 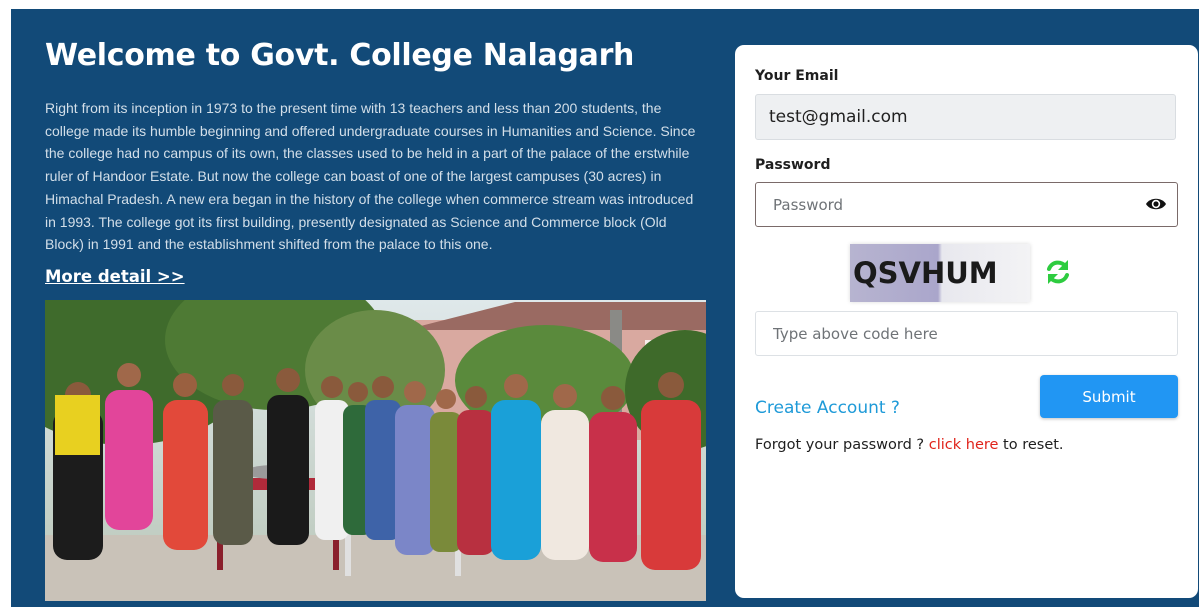 What do you see at coordinates (793, 165) in the screenshot?
I see `password-label: Password` at bounding box center [793, 165].